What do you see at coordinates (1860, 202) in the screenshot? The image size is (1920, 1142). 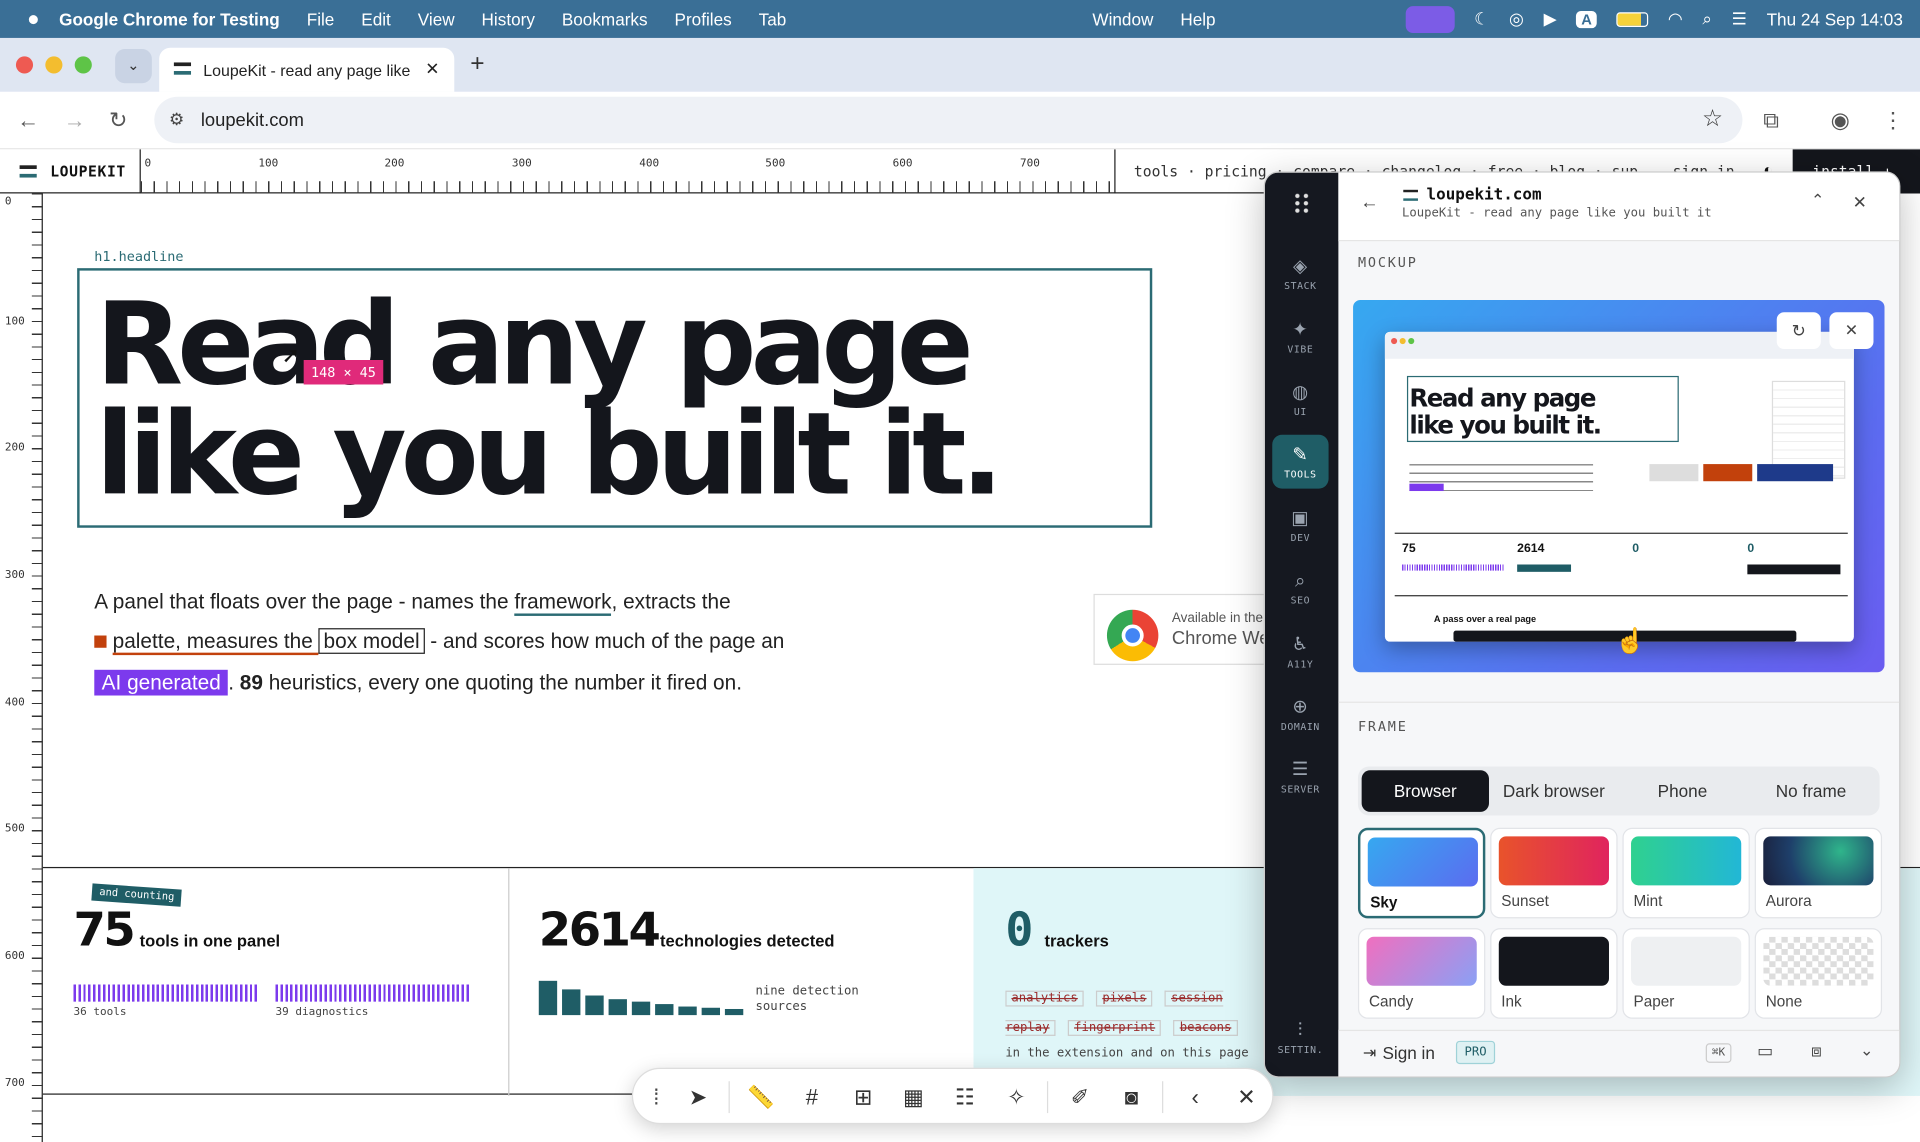 I see `close-panel-icon: ✕` at bounding box center [1860, 202].